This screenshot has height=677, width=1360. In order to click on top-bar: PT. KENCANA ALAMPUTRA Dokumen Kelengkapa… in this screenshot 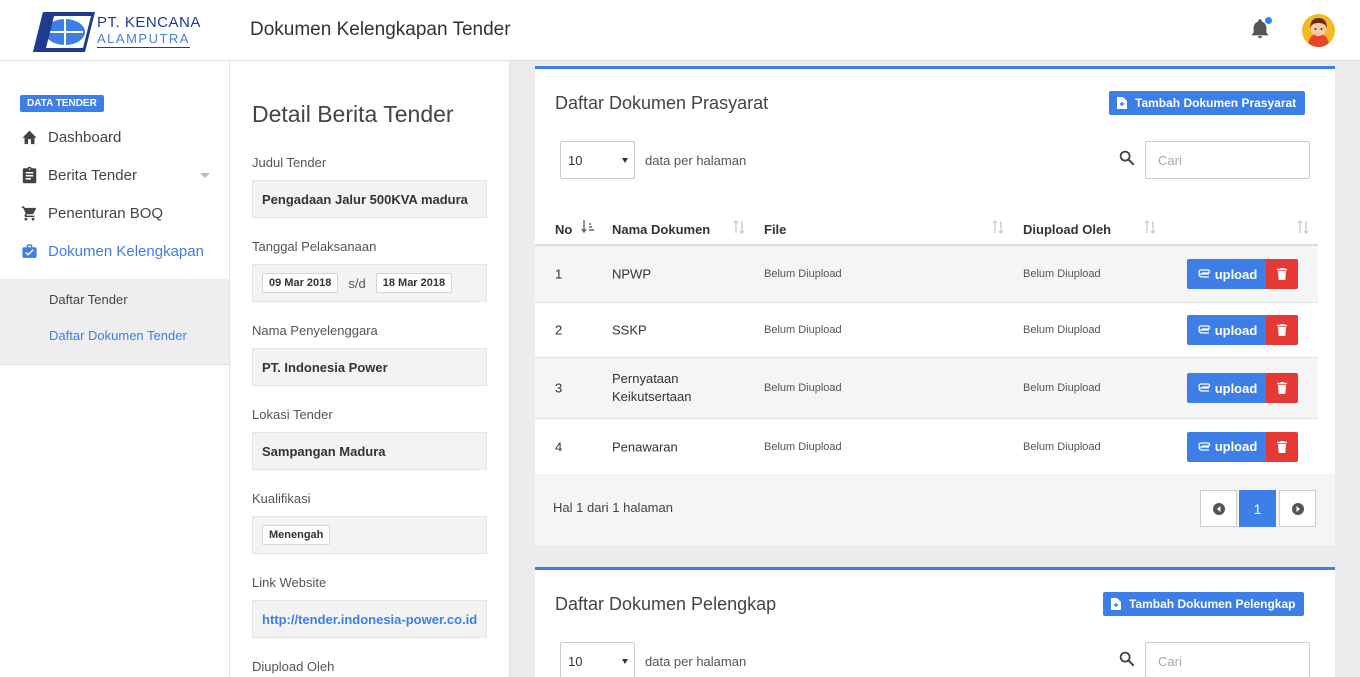, I will do `click(680, 30)`.